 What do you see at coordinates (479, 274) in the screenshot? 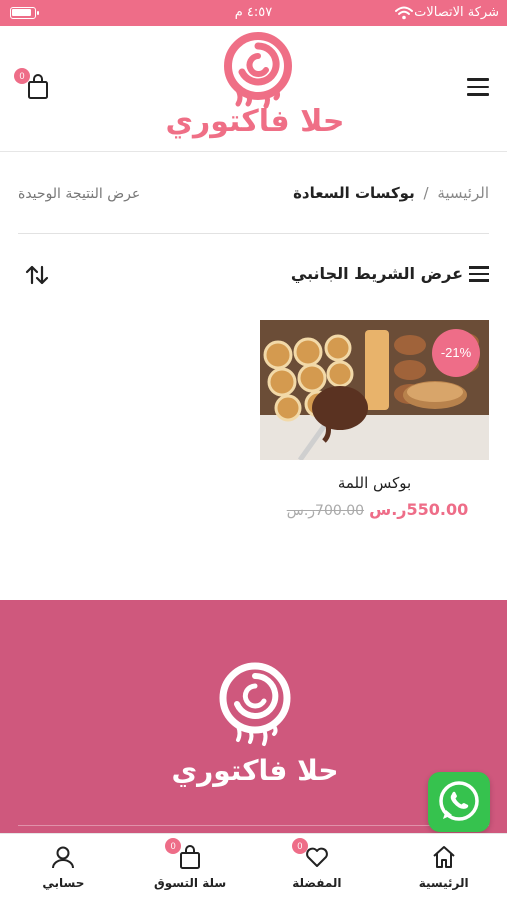
I see `filter-menu-icon` at bounding box center [479, 274].